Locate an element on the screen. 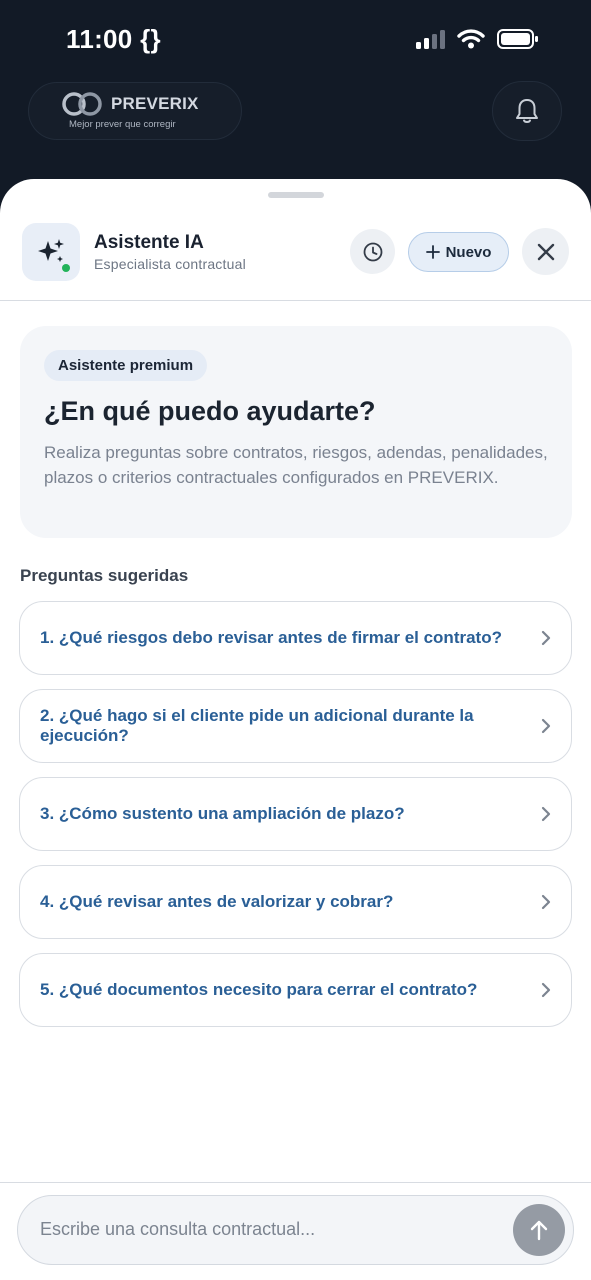  send-arrow-up-icon is located at coordinates (539, 1230).